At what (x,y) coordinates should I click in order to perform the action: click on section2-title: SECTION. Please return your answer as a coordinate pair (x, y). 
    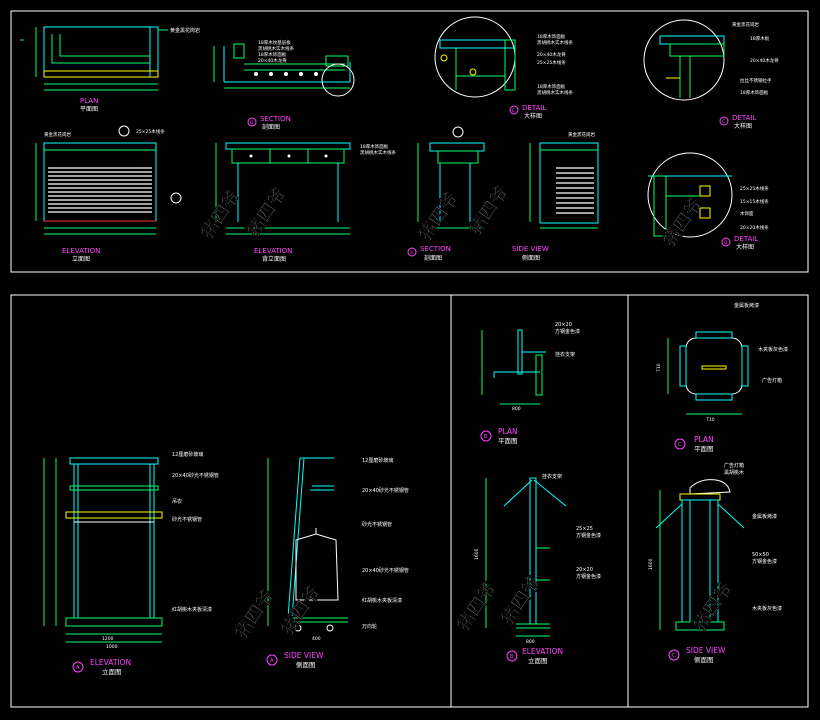
    Looking at the image, I should click on (435, 249).